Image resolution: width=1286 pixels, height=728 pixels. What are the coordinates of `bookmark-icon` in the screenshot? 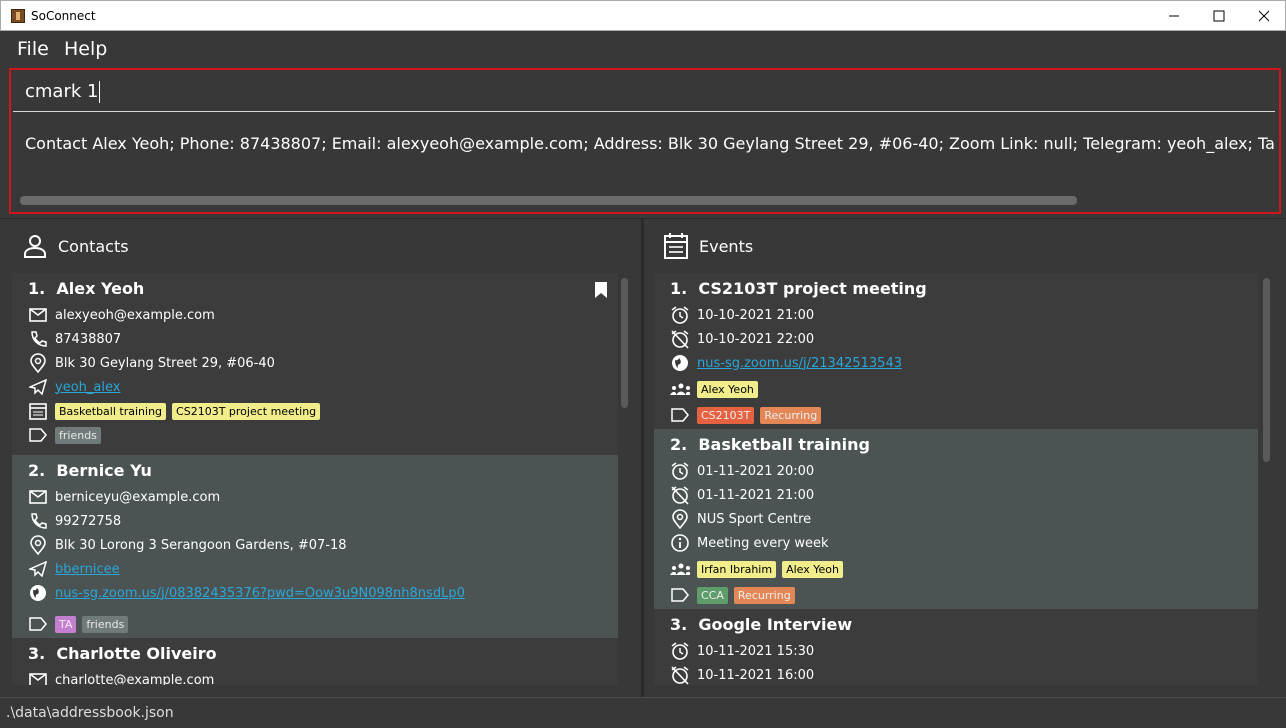 It's located at (601, 290).